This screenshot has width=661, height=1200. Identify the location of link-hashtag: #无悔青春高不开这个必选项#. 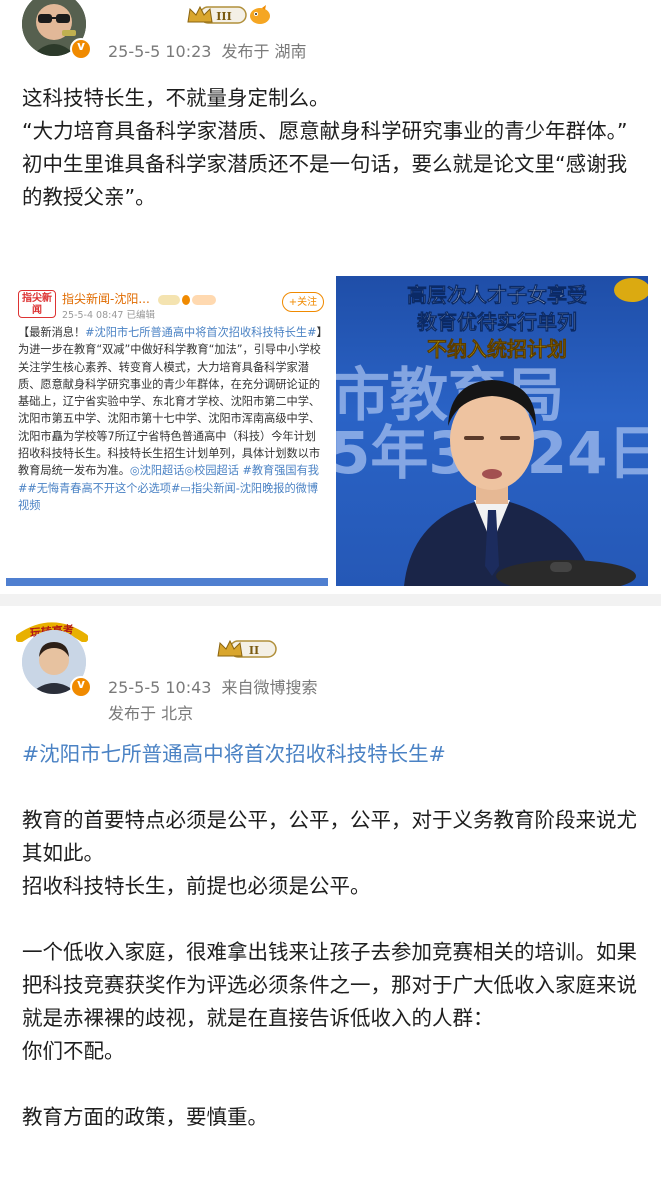
(103, 488).